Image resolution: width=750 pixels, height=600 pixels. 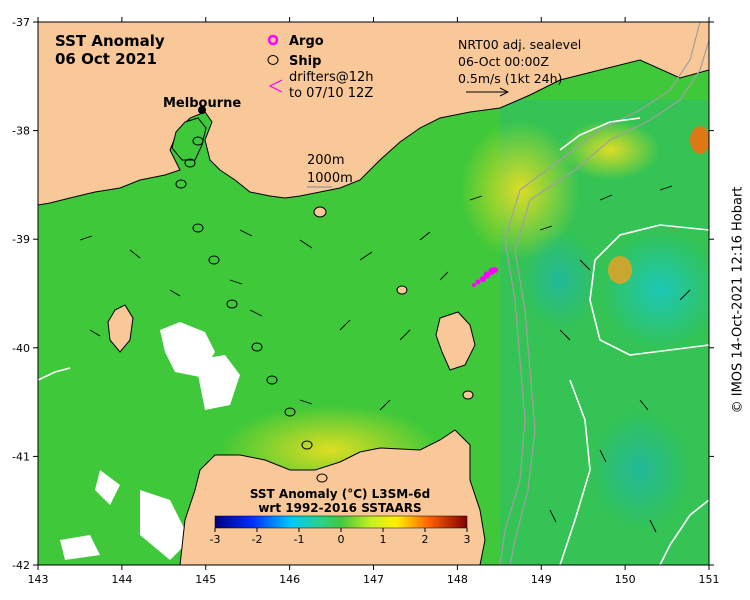 What do you see at coordinates (21, 348) in the screenshot?
I see `lat-tick-label: -40` at bounding box center [21, 348].